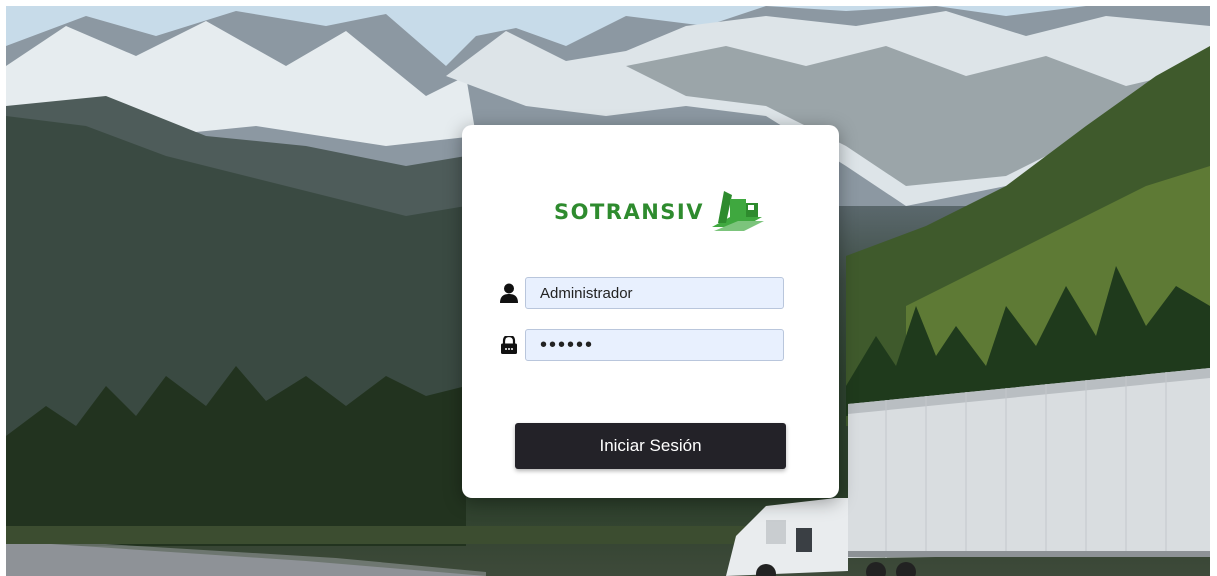 The image size is (1217, 576). What do you see at coordinates (509, 293) in the screenshot?
I see `user-icon` at bounding box center [509, 293].